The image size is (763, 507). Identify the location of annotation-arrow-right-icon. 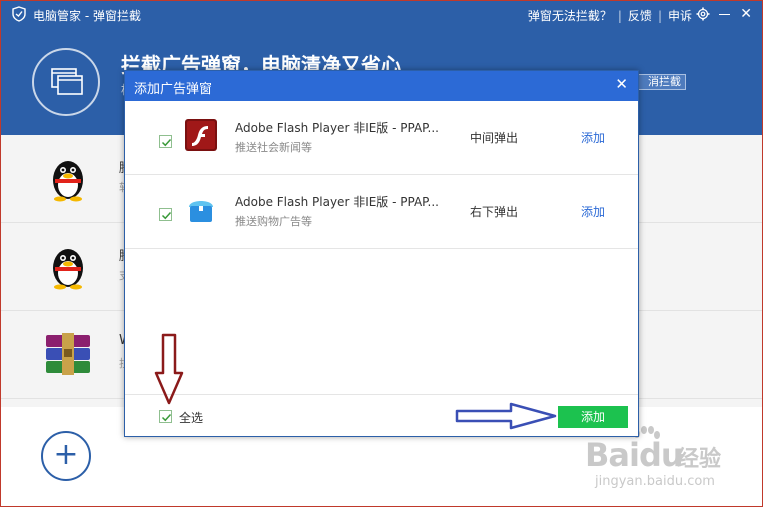
(506, 416).